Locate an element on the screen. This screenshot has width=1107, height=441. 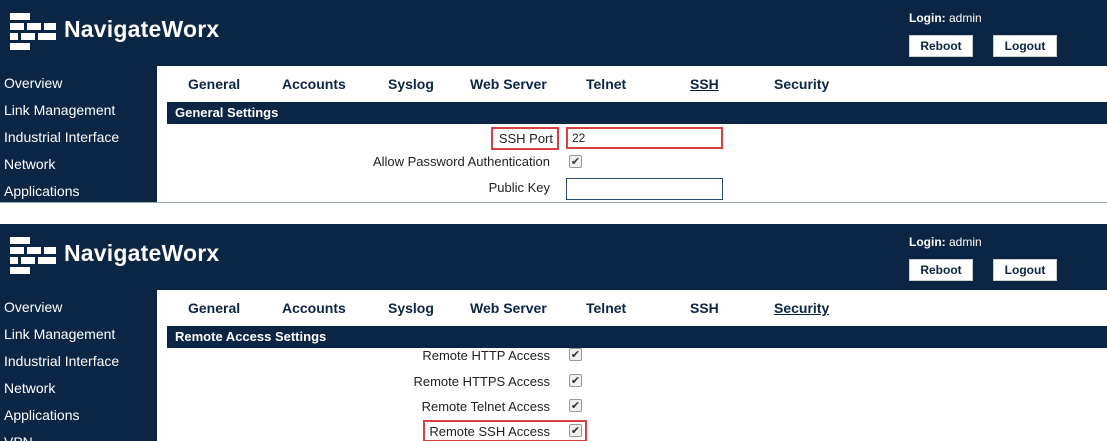
section-title: Remote Access Settings is located at coordinates (637, 337).